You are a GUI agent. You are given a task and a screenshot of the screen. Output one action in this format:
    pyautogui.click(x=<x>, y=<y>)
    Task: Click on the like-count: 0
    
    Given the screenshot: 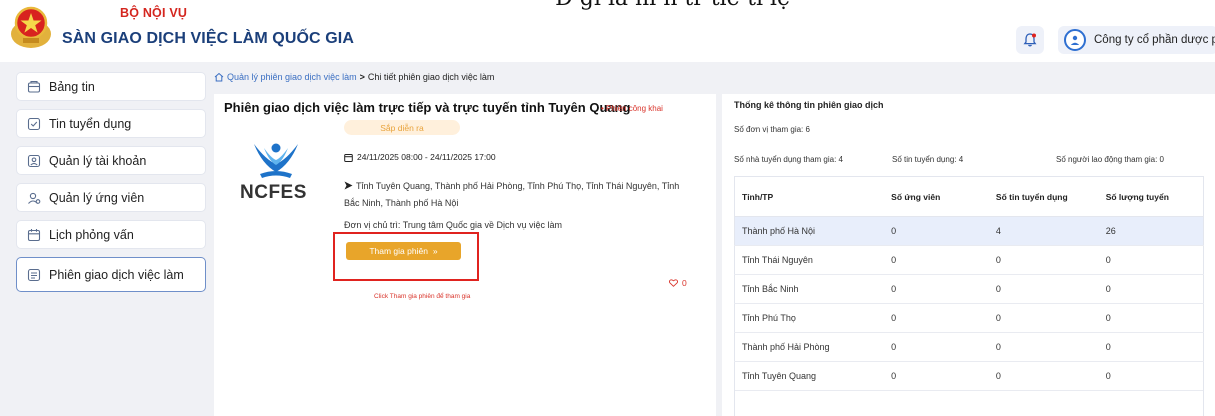 What is the action you would take?
    pyautogui.click(x=684, y=283)
    